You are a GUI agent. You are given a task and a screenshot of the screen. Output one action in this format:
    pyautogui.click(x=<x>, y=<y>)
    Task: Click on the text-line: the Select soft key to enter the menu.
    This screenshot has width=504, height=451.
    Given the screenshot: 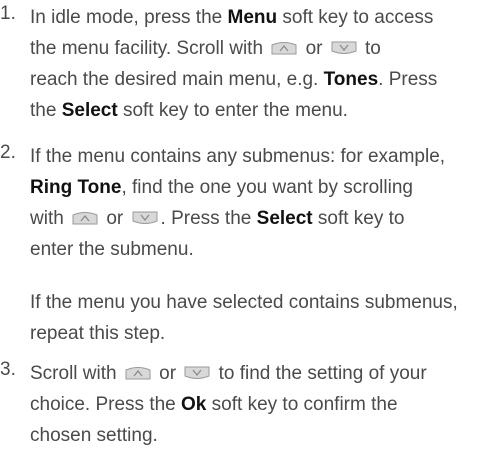 What is the action you would take?
    pyautogui.click(x=266, y=110)
    